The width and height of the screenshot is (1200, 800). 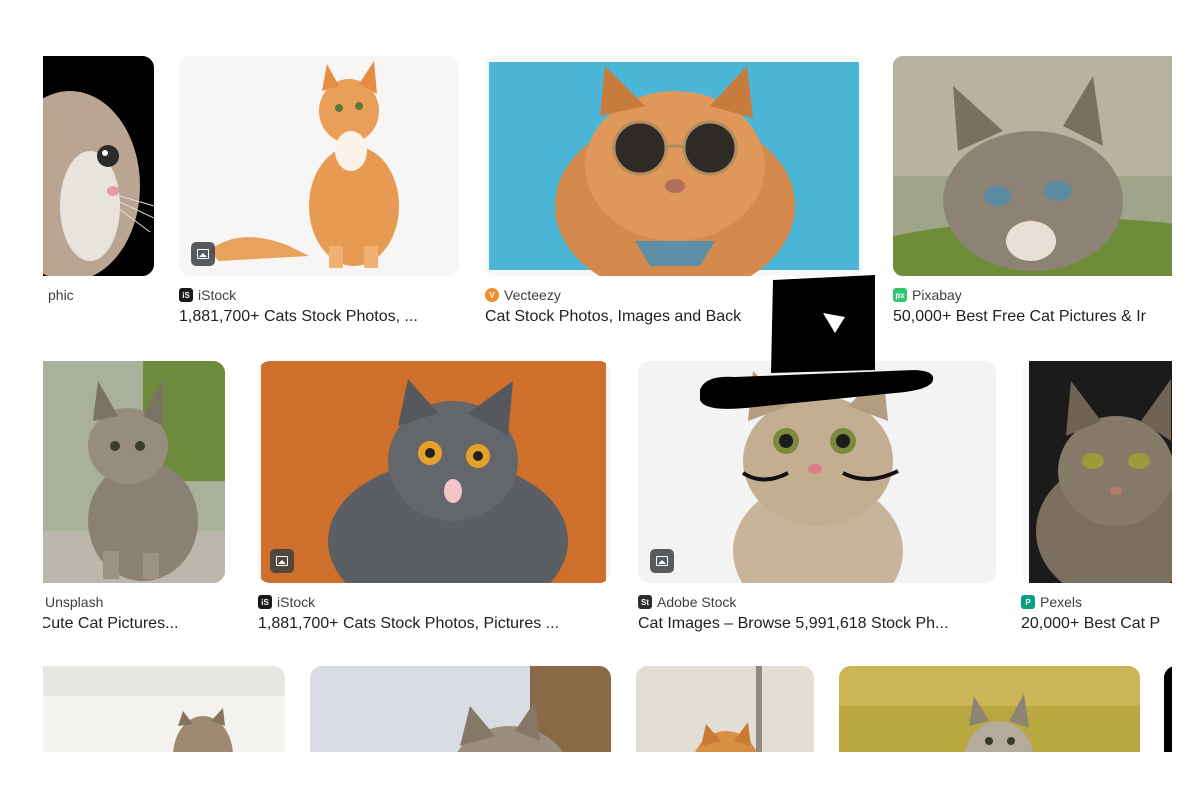 I want to click on result-card-8: P Pexels 20,000+ Best Cat P, so click(x=1096, y=497).